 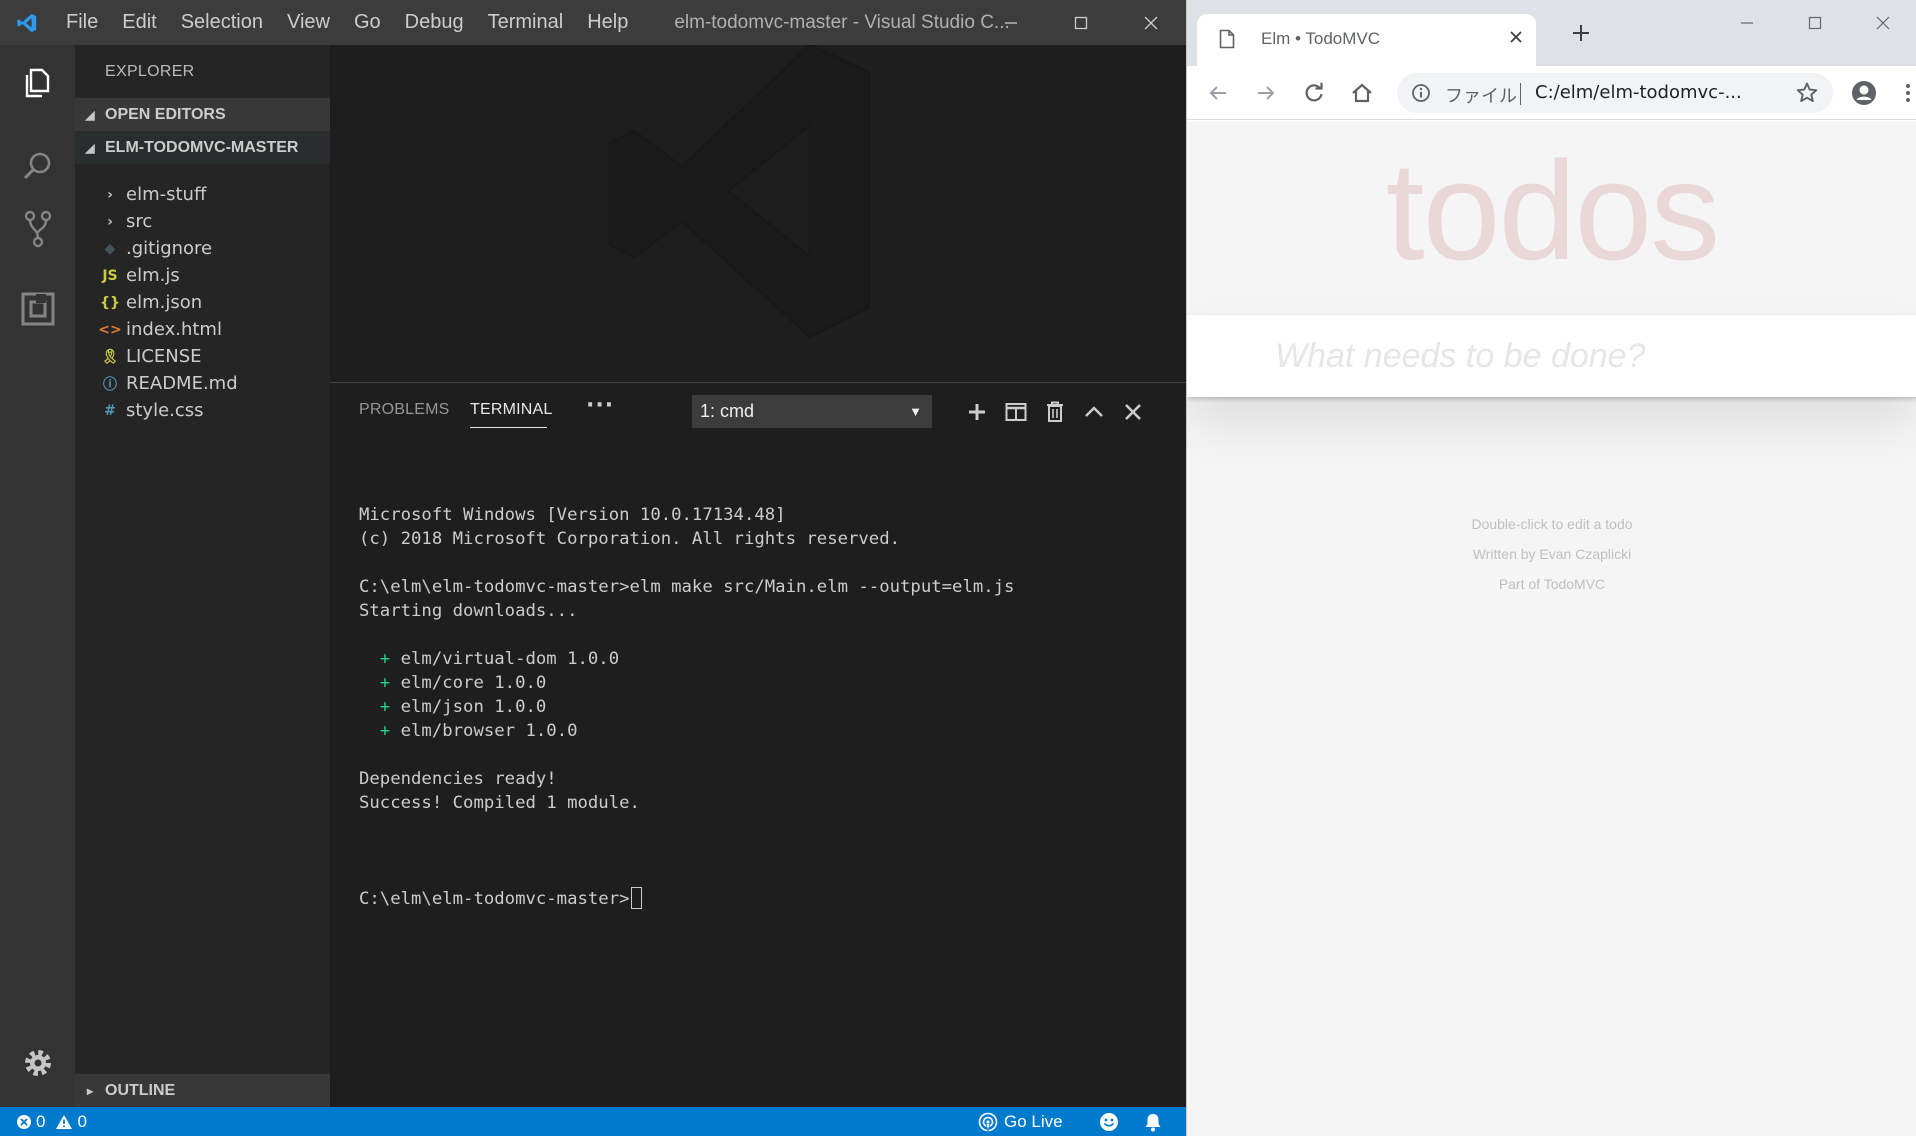 I want to click on arrow-left-icon, so click(x=1217, y=93).